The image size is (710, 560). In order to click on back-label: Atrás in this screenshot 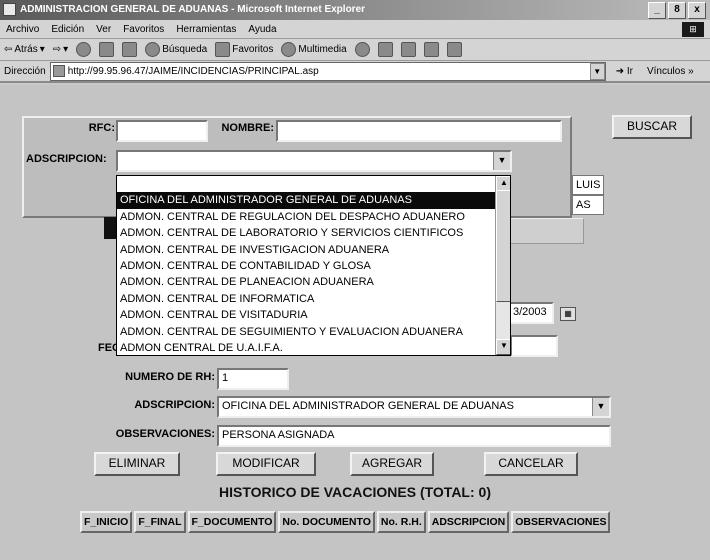, I will do `click(26, 49)`.